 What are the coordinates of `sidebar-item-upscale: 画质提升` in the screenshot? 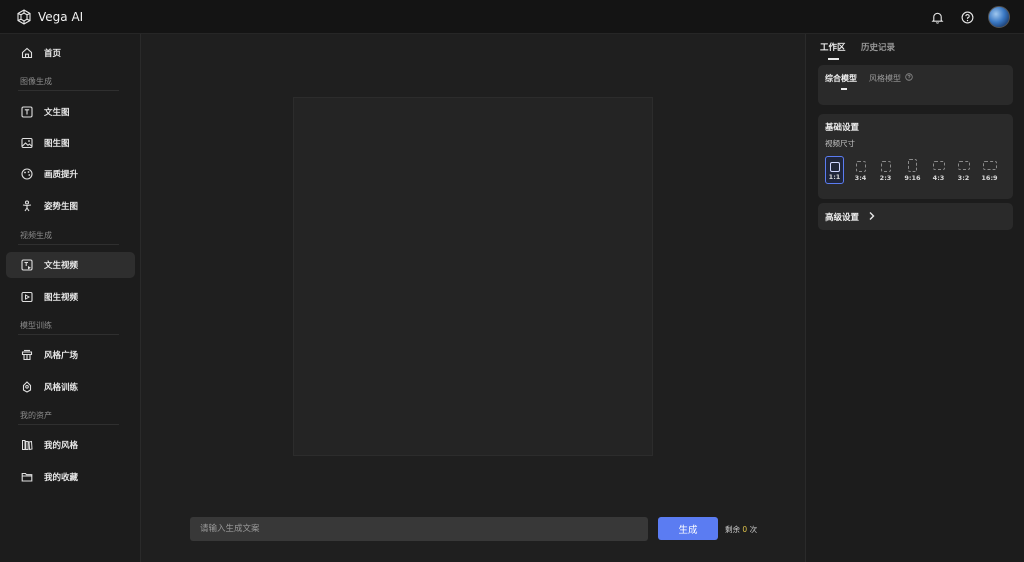 It's located at (70, 174).